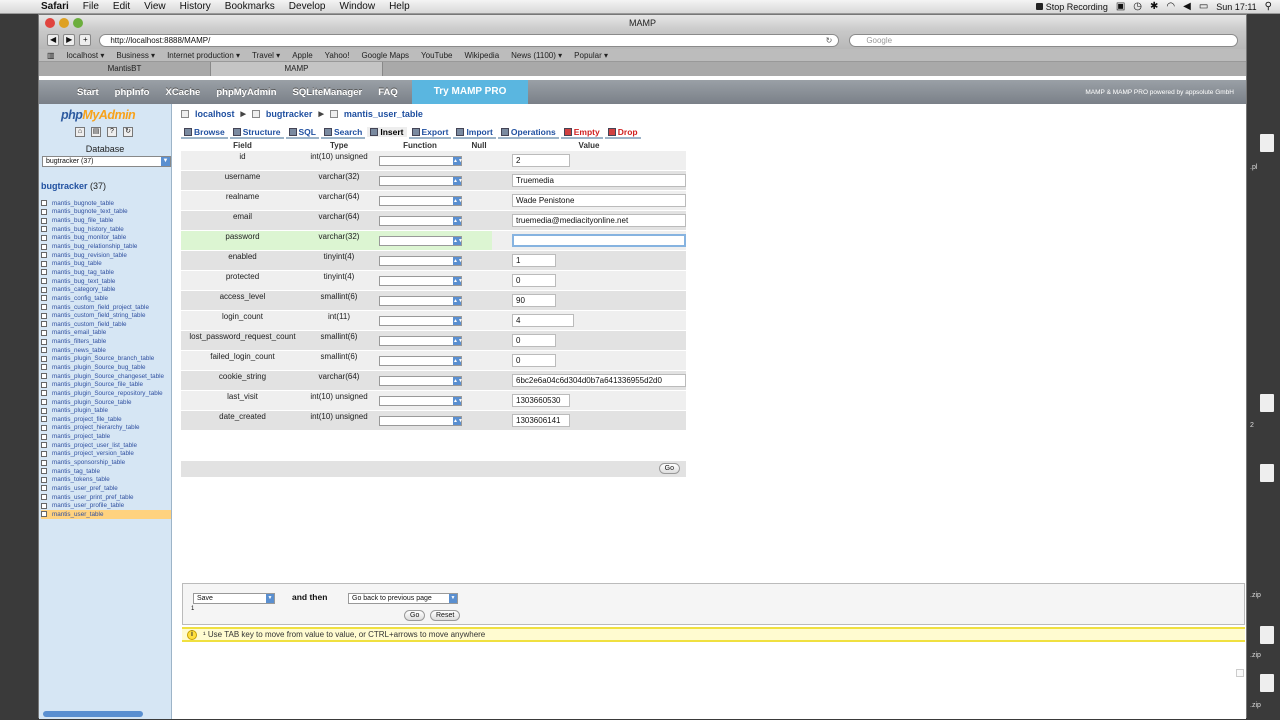  I want to click on table-list-item: mantis_user_pref_table, so click(106, 488).